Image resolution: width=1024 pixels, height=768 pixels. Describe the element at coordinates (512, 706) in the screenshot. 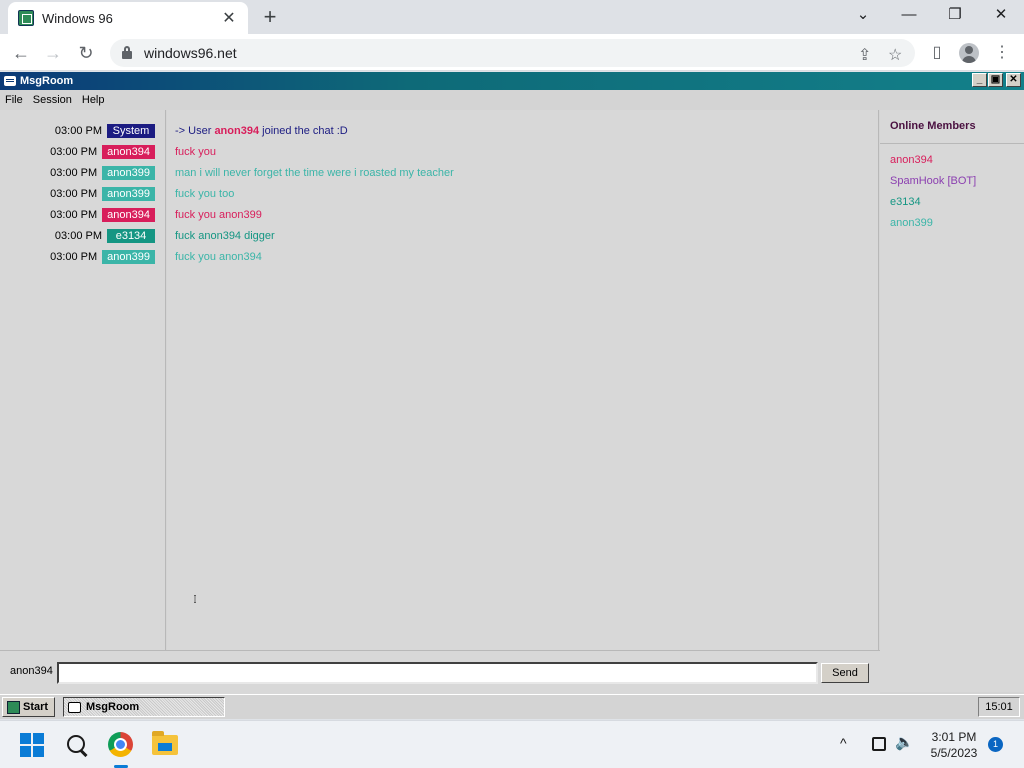

I see `w96-taskbar: Start MsgRoom 15:01` at that location.